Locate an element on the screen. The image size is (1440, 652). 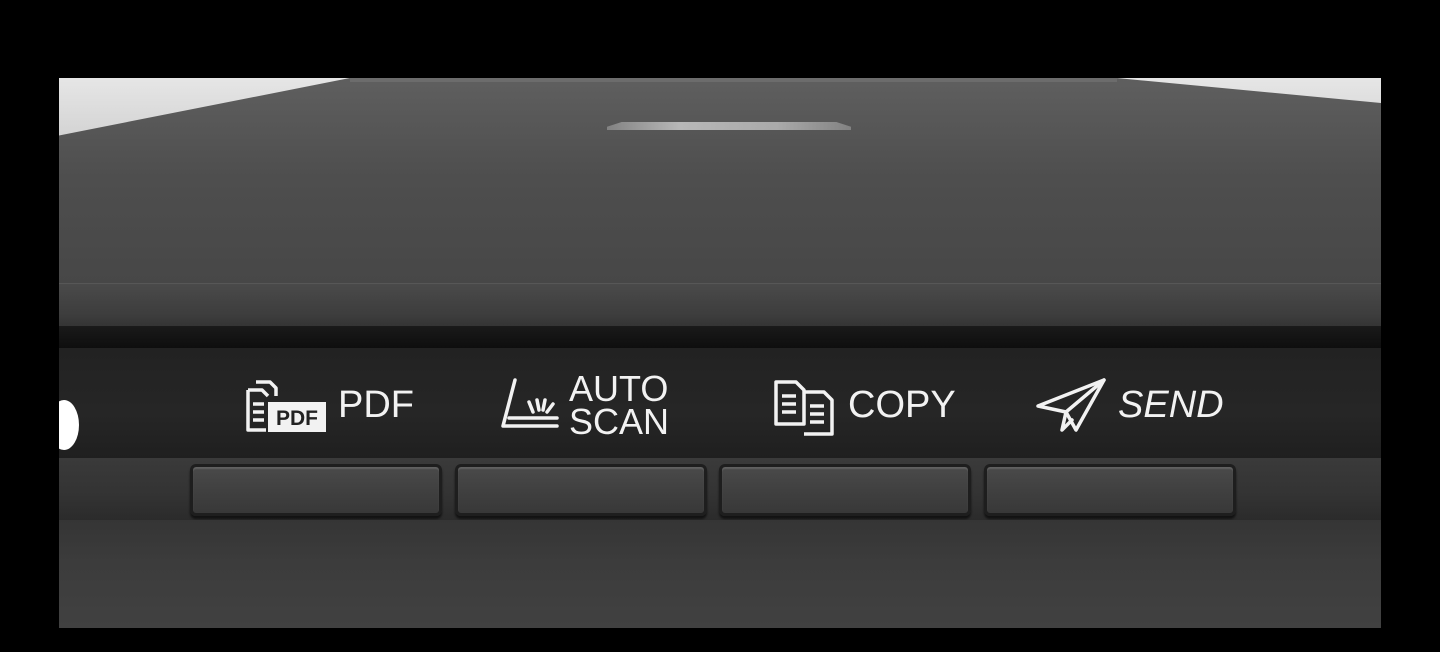
auto-scan-button is located at coordinates (581, 490).